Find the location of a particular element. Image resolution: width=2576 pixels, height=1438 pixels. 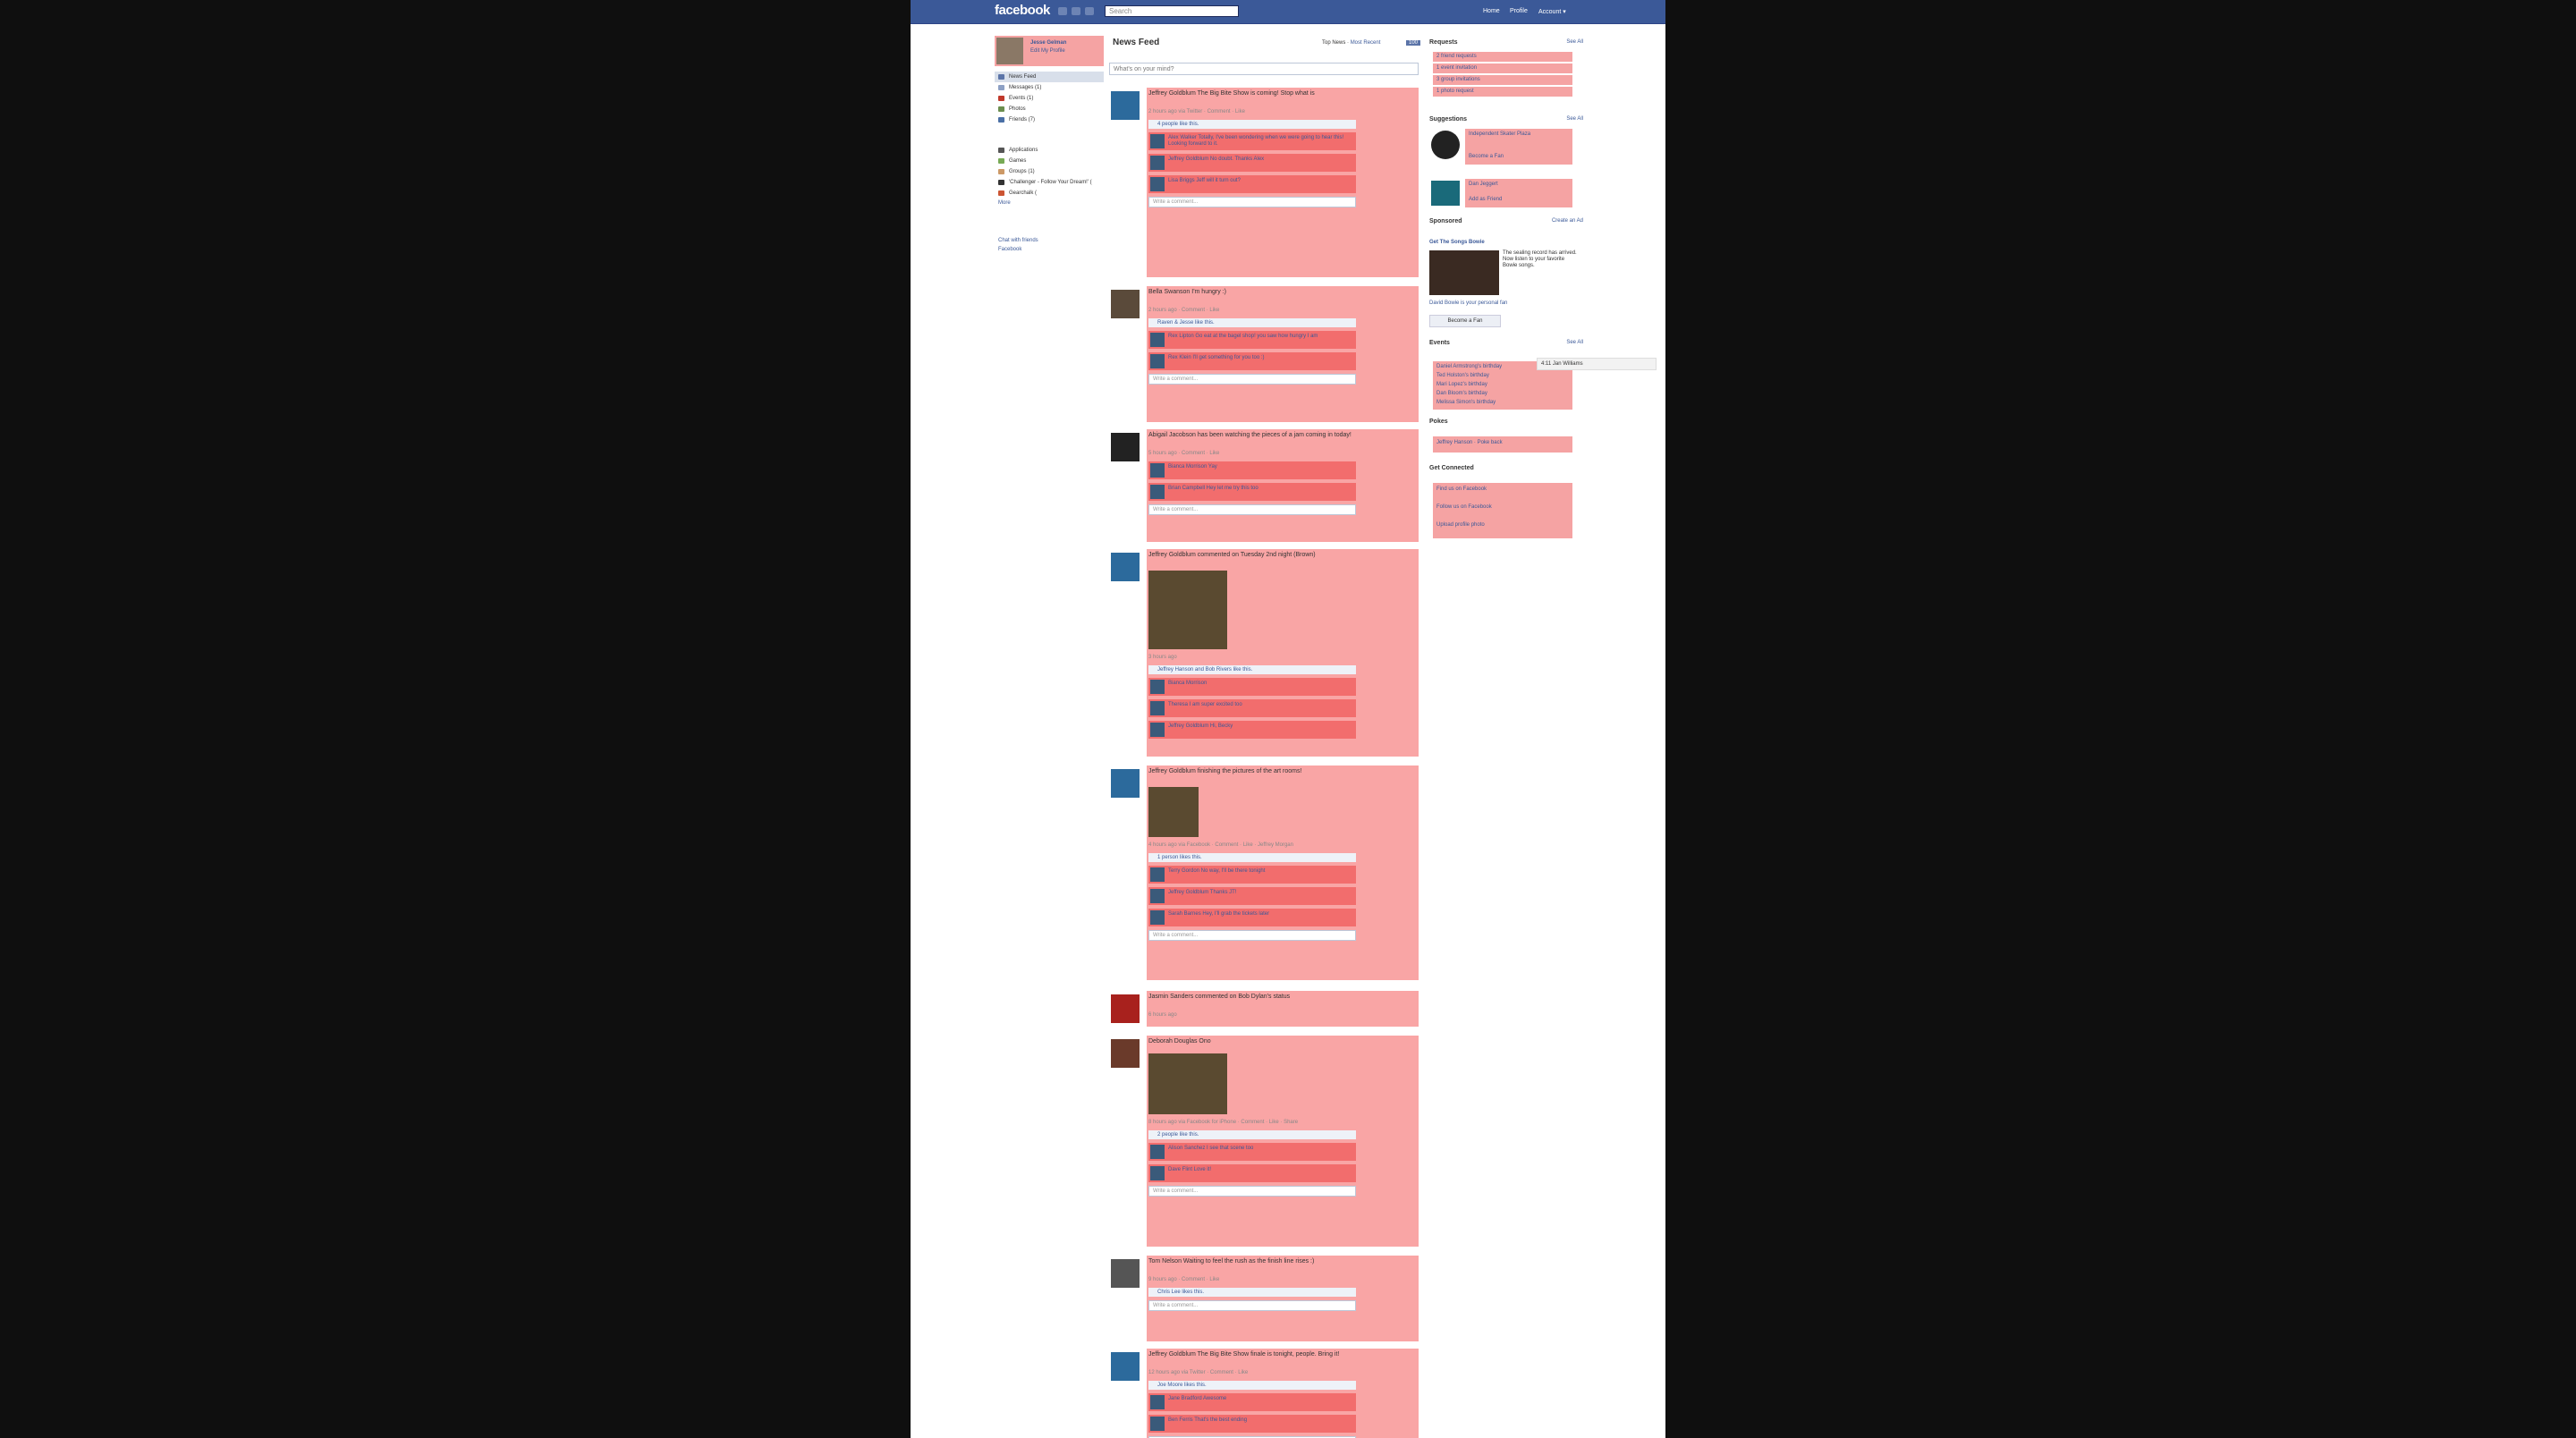

request-label: 1 event invitation is located at coordinates (1456, 68).